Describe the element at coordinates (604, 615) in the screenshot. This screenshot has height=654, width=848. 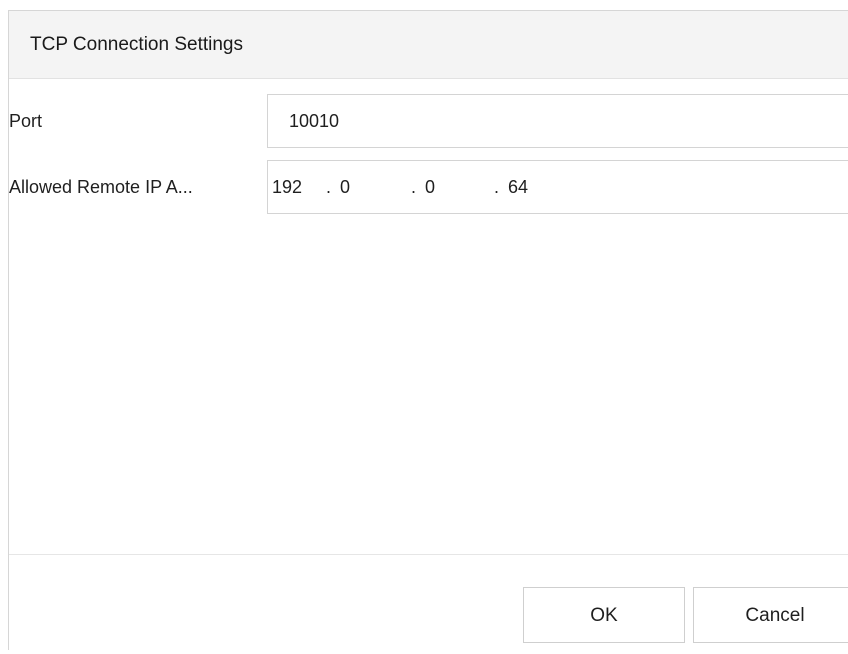
I see `ok-button: OK` at that location.